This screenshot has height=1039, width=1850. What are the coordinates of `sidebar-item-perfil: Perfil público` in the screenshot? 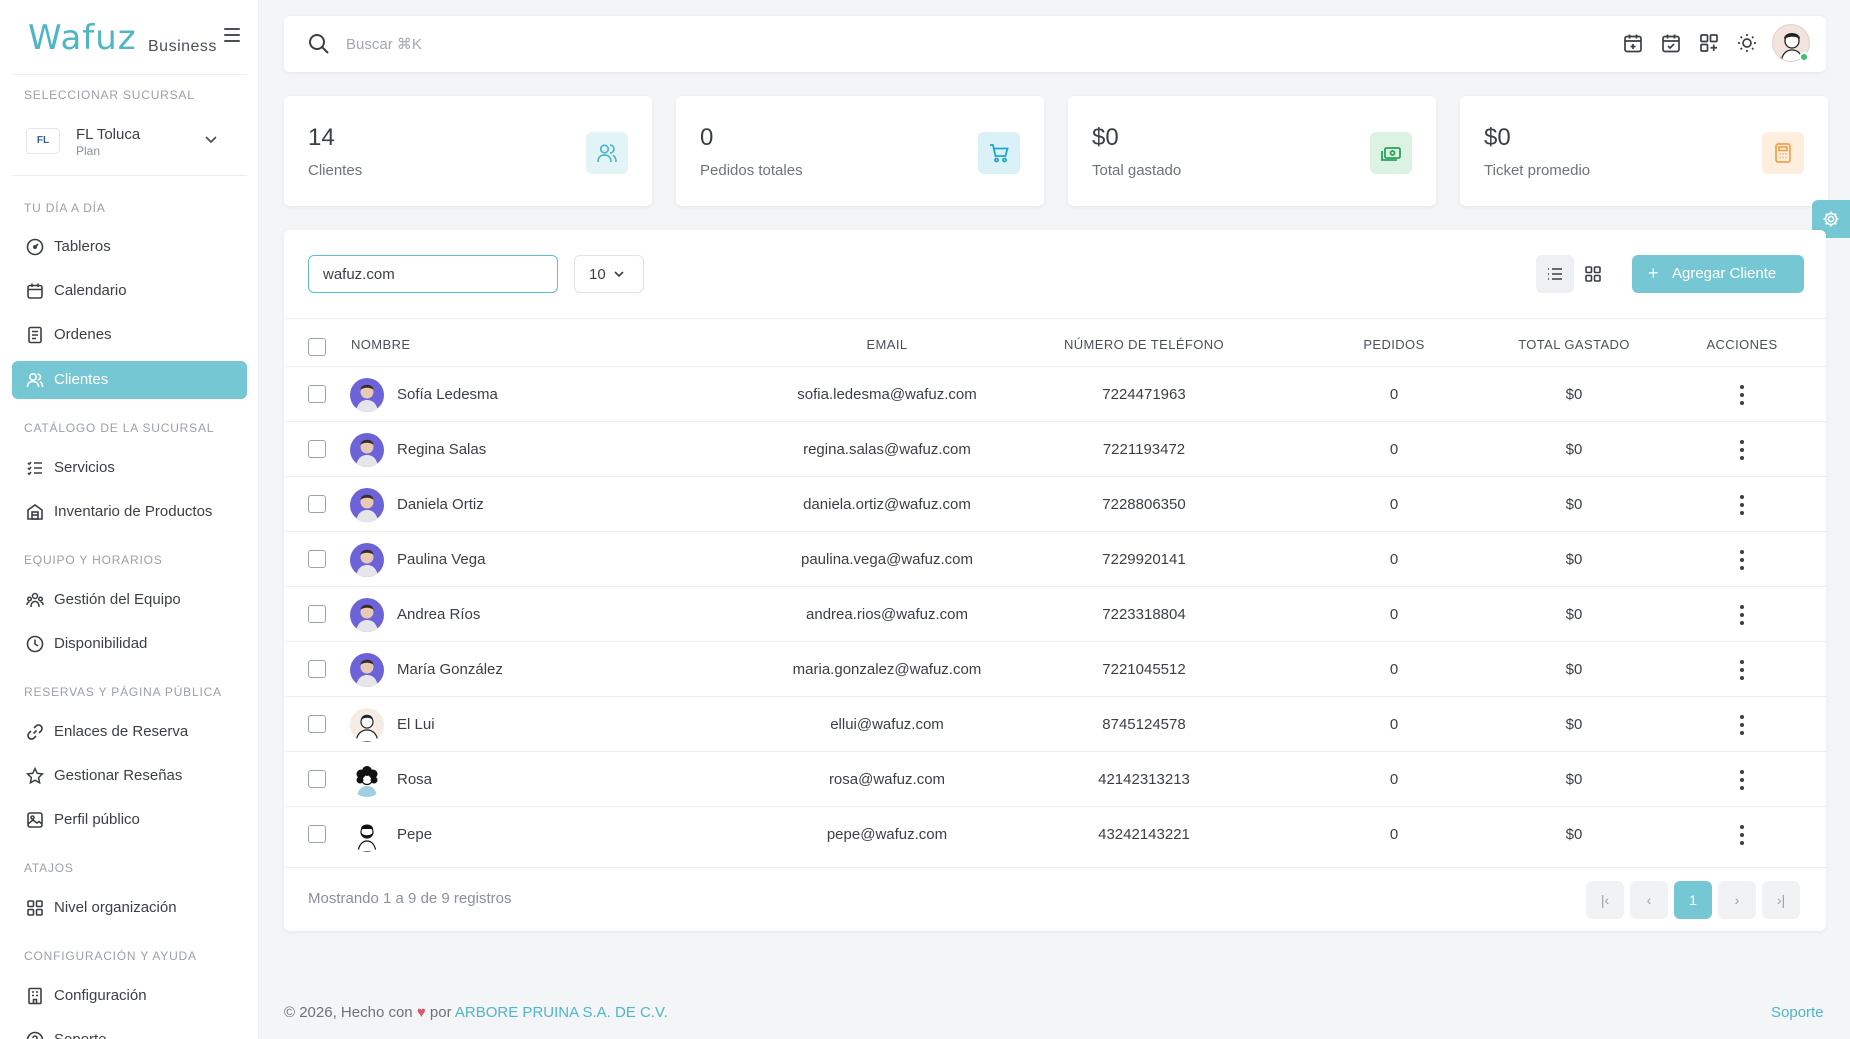 It's located at (129, 820).